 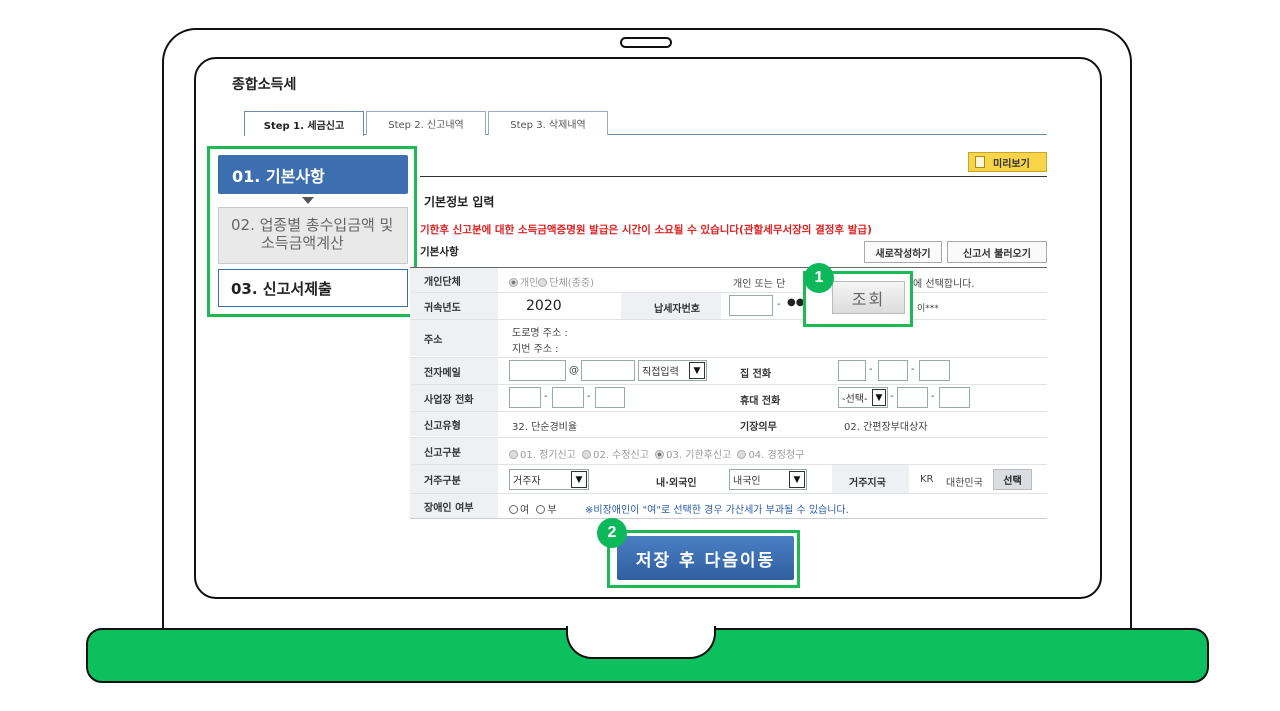 What do you see at coordinates (549, 479) in the screenshot?
I see `residency-select: 거주자 ▼` at bounding box center [549, 479].